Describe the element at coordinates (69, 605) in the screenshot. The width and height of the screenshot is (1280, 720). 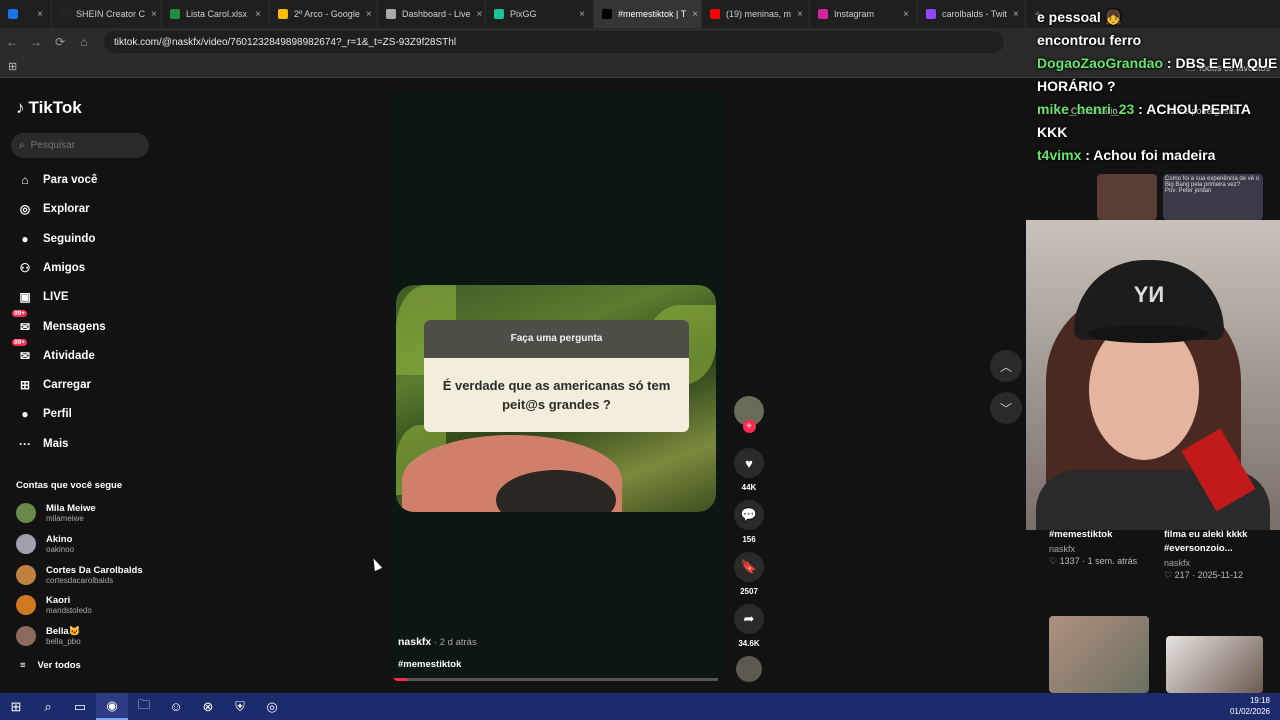
I see `account-text: Kaori mandstoledo` at that location.